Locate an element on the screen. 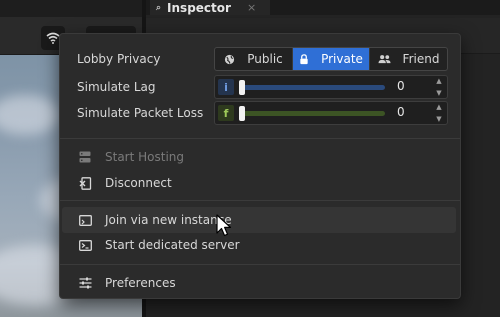  disconnect-icon is located at coordinates (85, 183).